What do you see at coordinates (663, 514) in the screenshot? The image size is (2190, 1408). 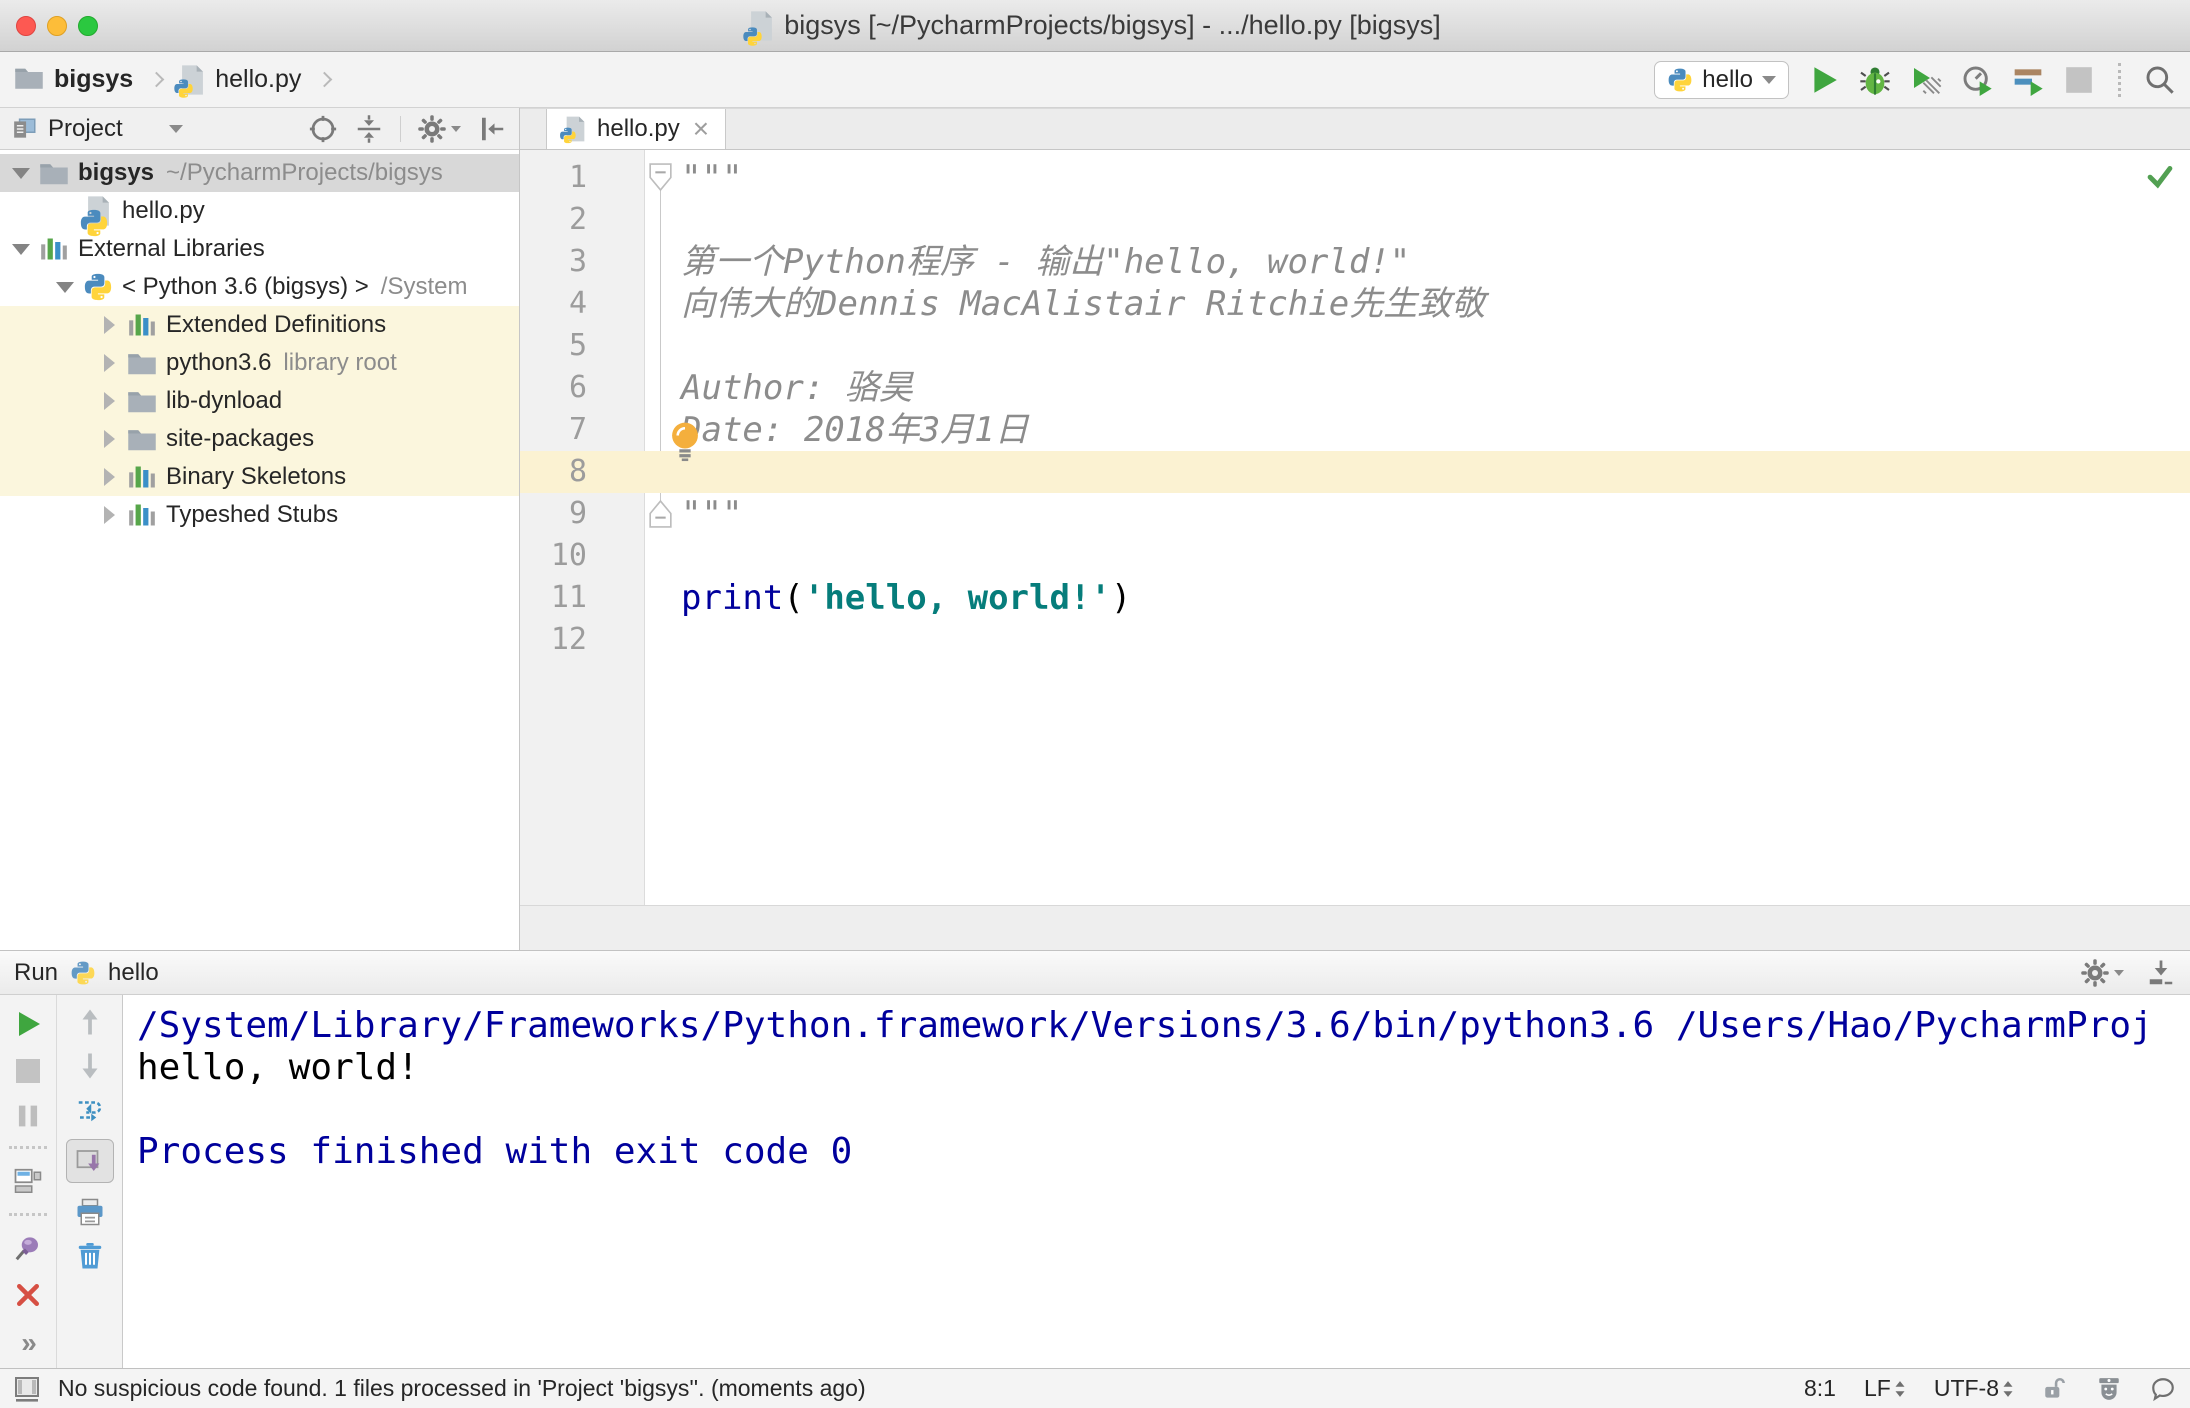 I see `fold-end-marker-icon` at bounding box center [663, 514].